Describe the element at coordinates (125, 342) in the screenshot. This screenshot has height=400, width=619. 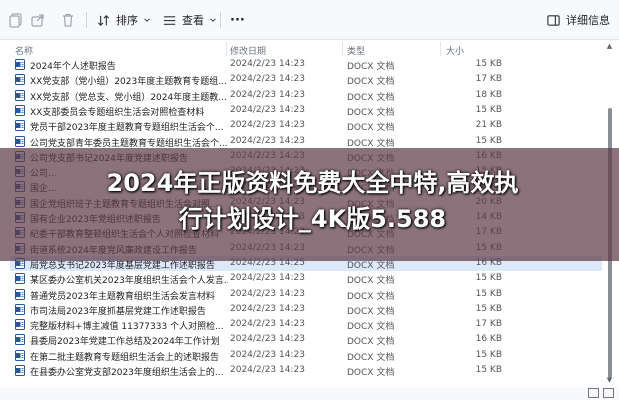
I see `file-name: 县委局2023年党建工作总结及2024年工作计划` at that location.